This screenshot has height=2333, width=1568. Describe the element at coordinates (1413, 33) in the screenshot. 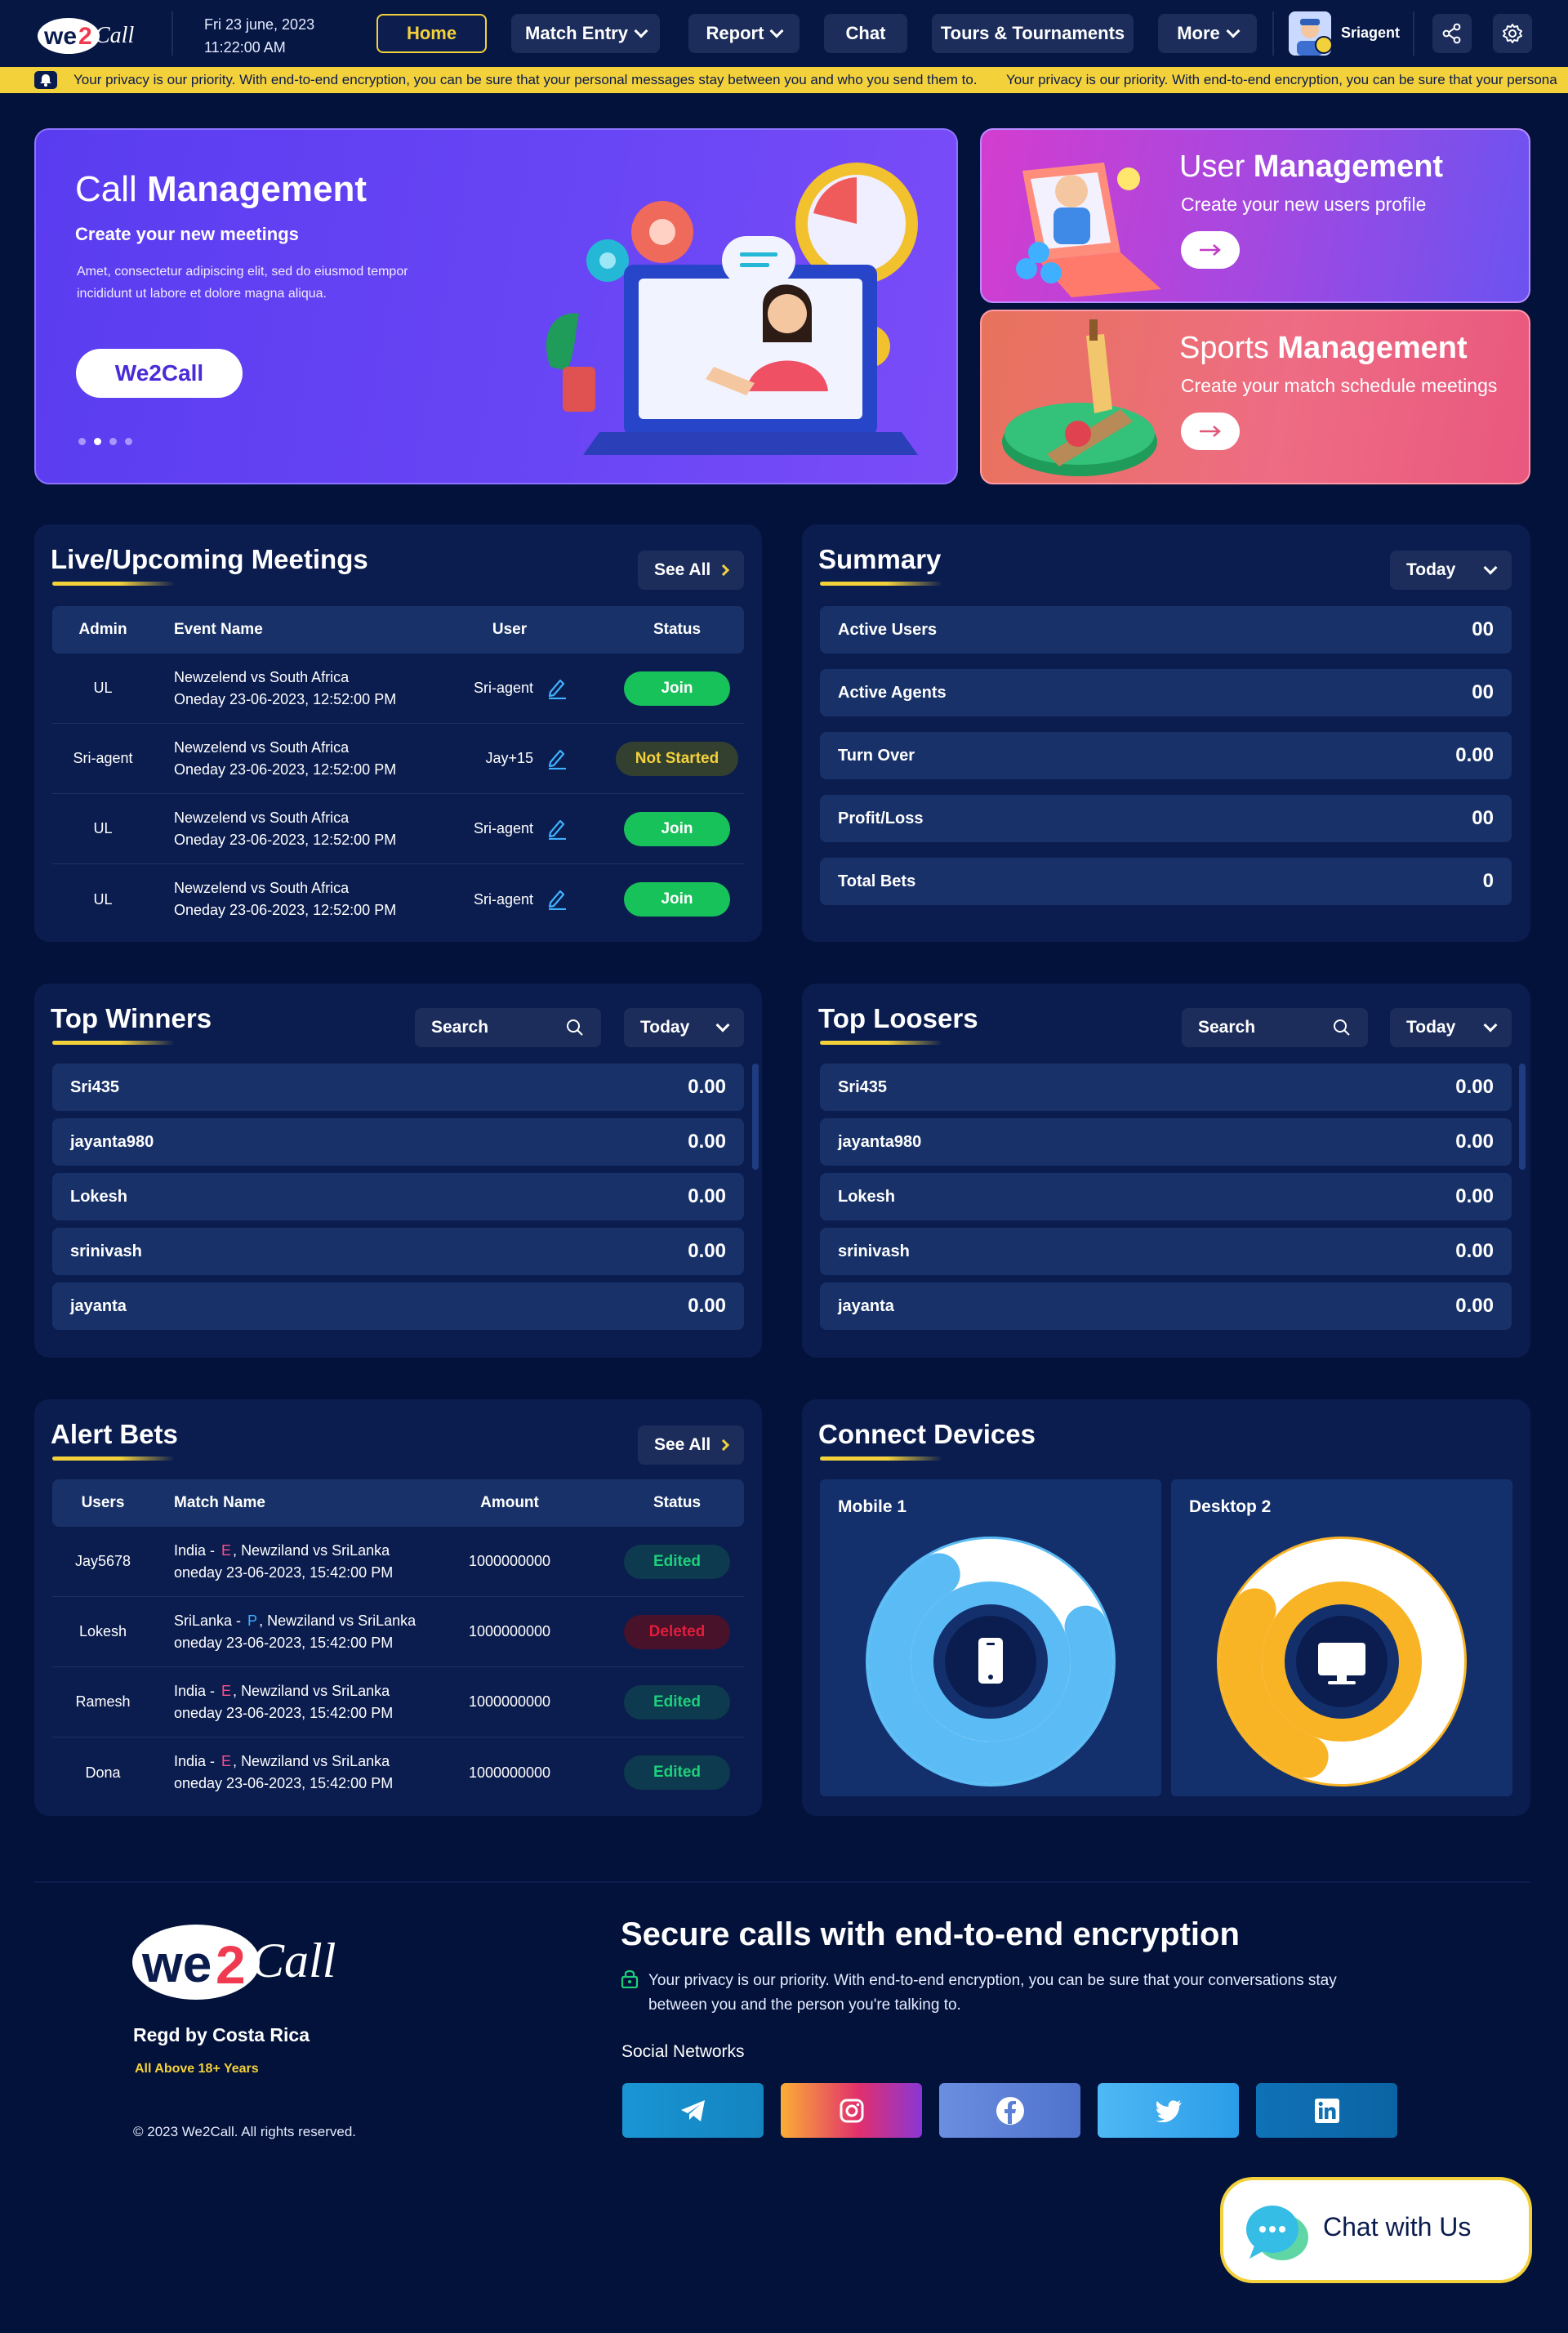

I see `header-divider` at that location.